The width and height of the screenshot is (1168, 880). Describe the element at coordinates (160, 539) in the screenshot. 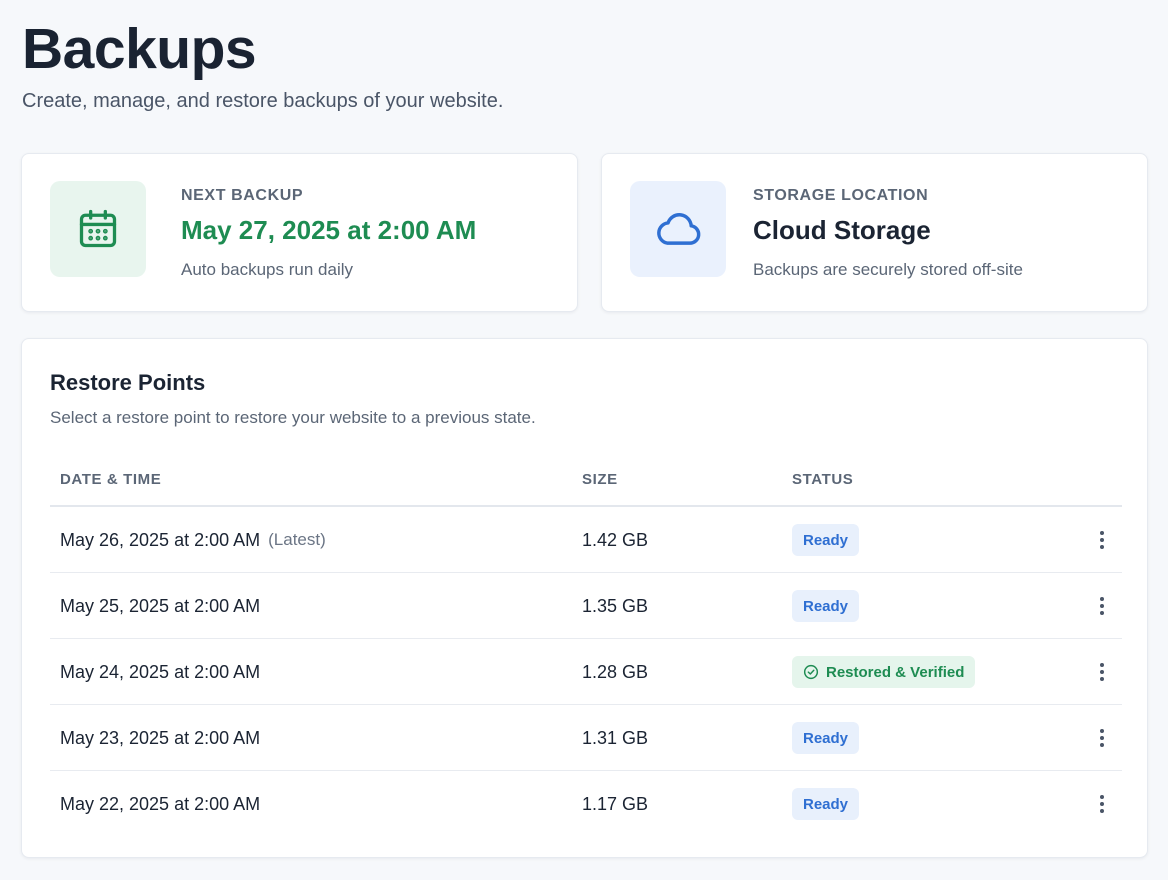

I see `row-date: May 26, 2025 at 2:00 AM` at that location.